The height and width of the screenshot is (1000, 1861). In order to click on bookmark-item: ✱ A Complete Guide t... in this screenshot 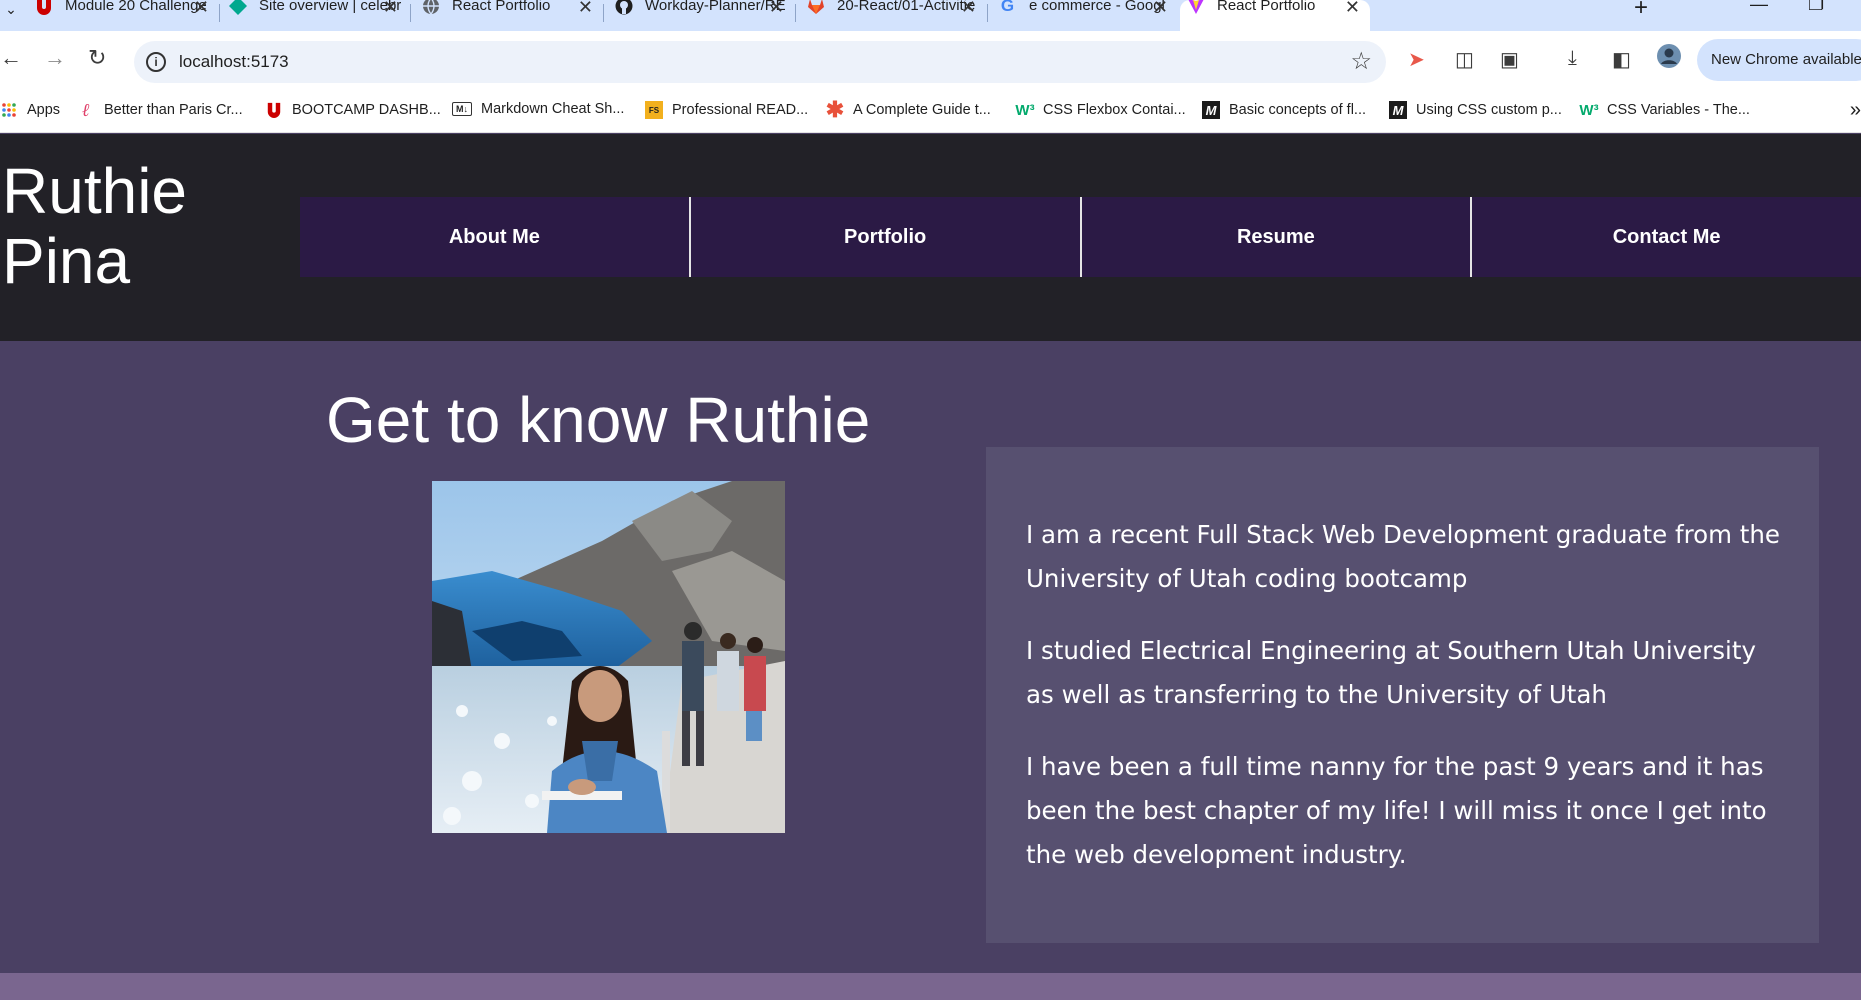, I will do `click(908, 109)`.